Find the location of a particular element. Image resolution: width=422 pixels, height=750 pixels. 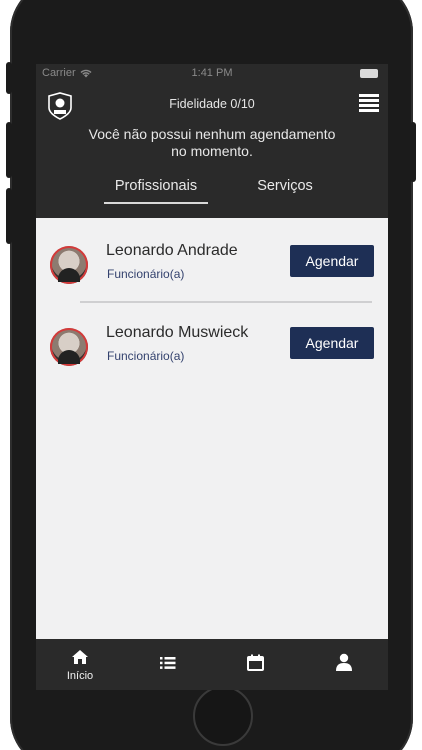

professional-name: Leonardo Muswieck is located at coordinates (177, 332).